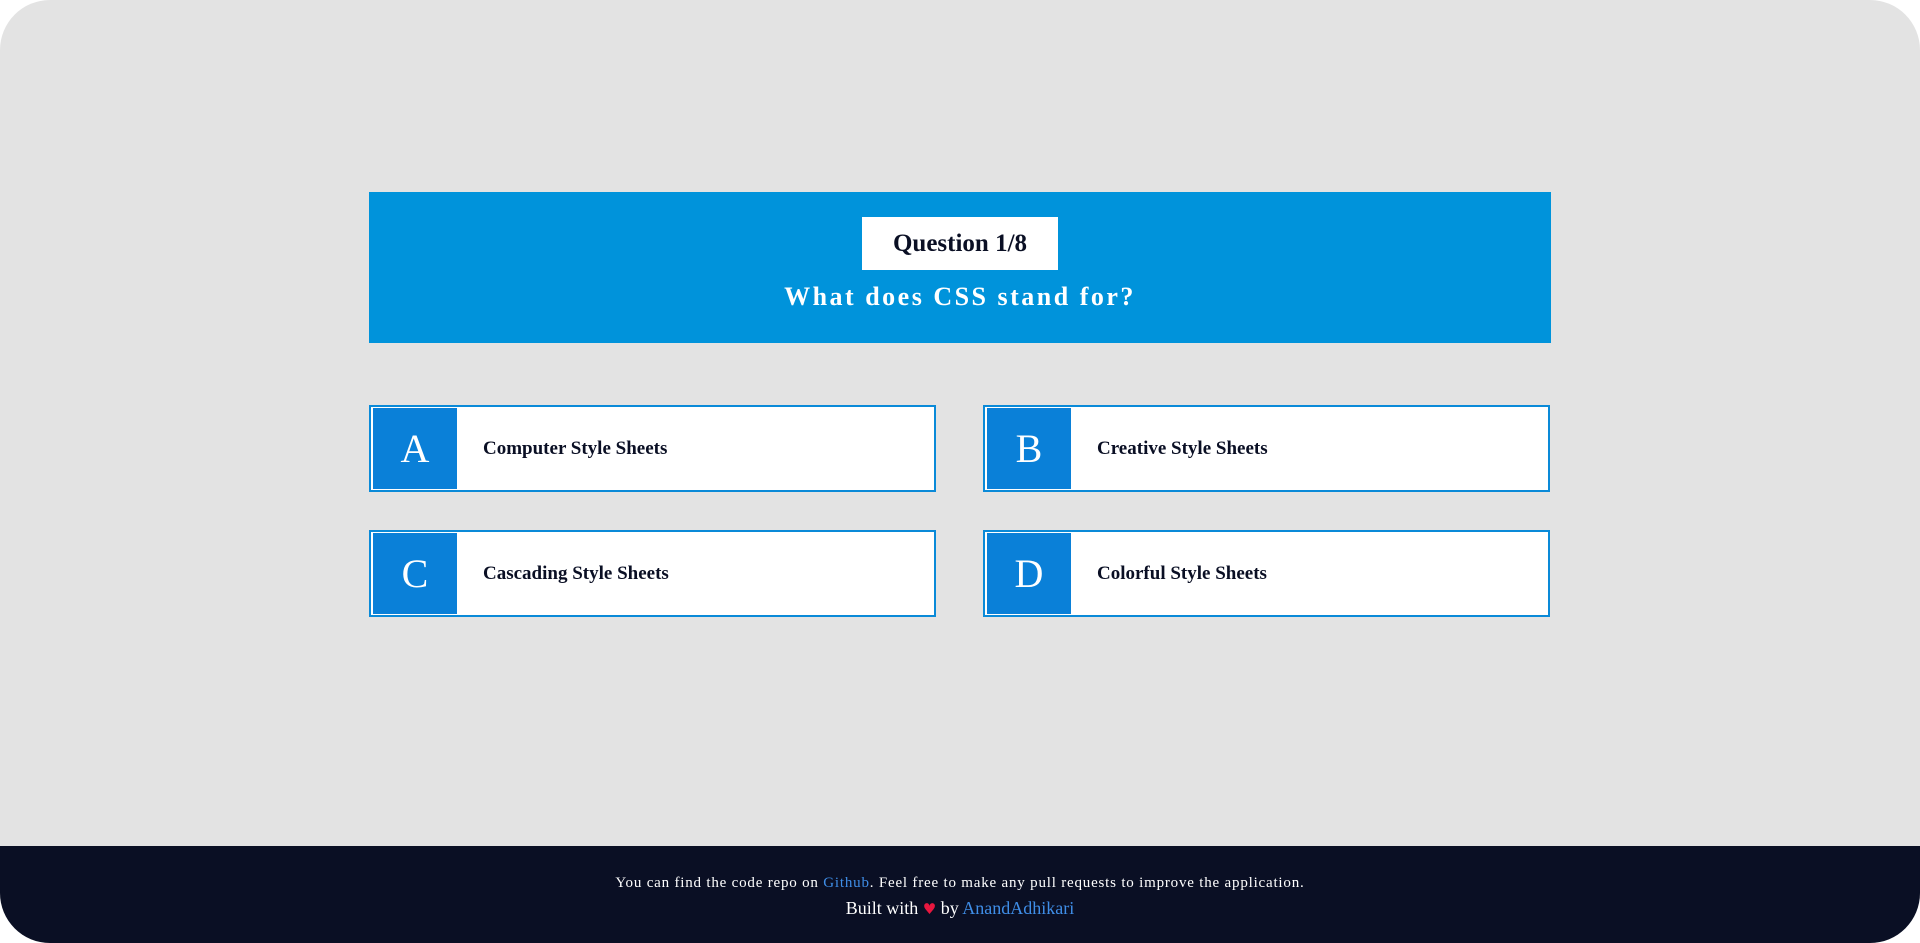  What do you see at coordinates (929, 909) in the screenshot?
I see `heart-icon: ♥` at bounding box center [929, 909].